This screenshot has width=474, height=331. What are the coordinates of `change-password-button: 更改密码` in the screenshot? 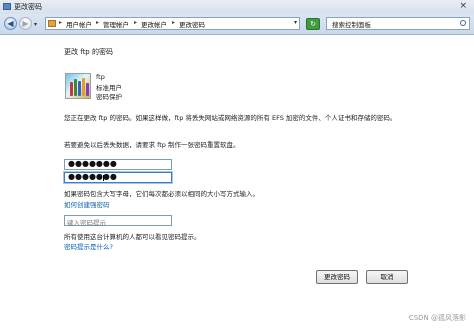 It's located at (337, 277).